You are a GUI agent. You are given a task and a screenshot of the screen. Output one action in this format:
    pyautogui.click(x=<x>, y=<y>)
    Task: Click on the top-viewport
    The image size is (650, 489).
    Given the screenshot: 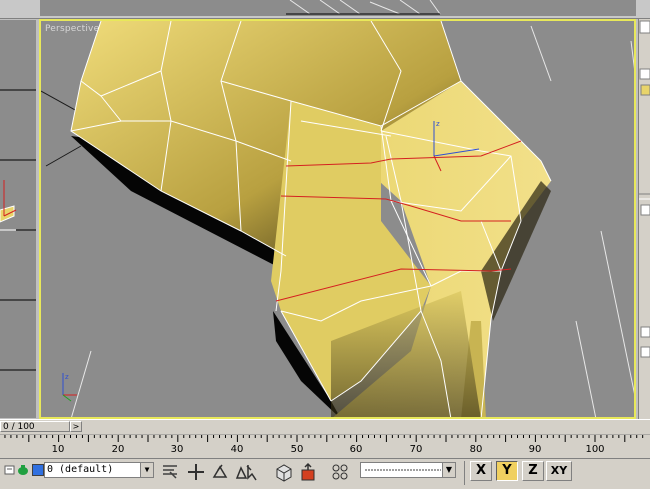 What is the action you would take?
    pyautogui.click(x=338, y=8)
    